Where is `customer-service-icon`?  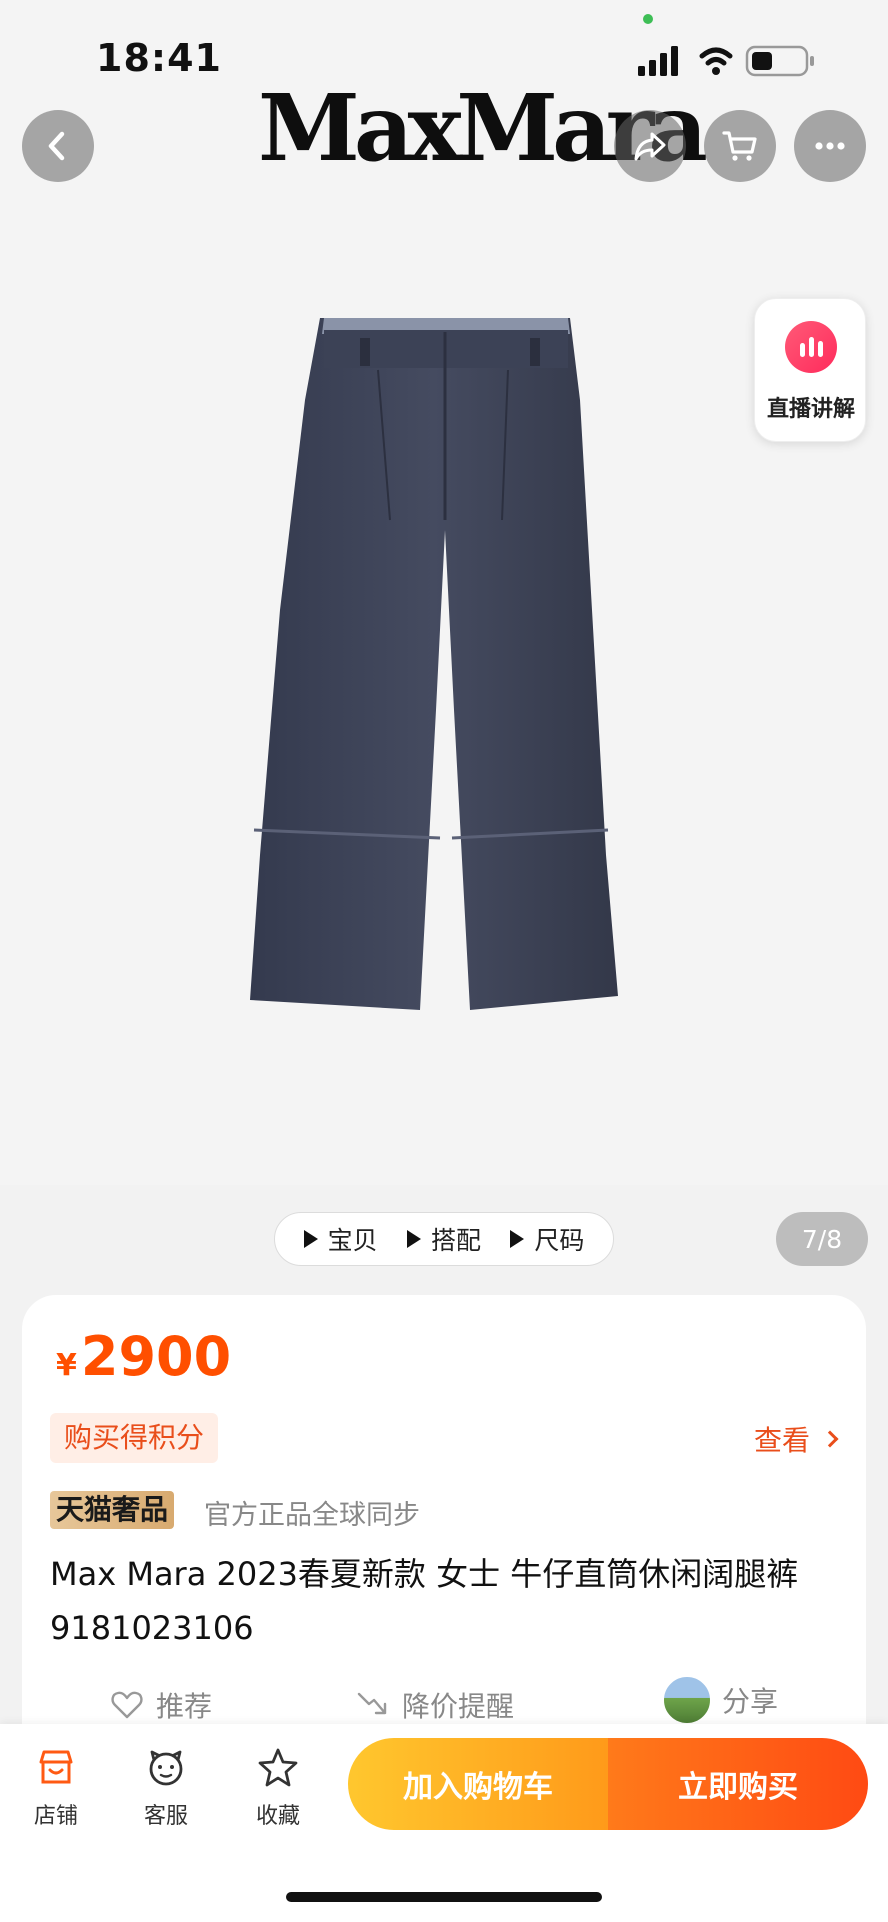 customer-service-icon is located at coordinates (166, 1768).